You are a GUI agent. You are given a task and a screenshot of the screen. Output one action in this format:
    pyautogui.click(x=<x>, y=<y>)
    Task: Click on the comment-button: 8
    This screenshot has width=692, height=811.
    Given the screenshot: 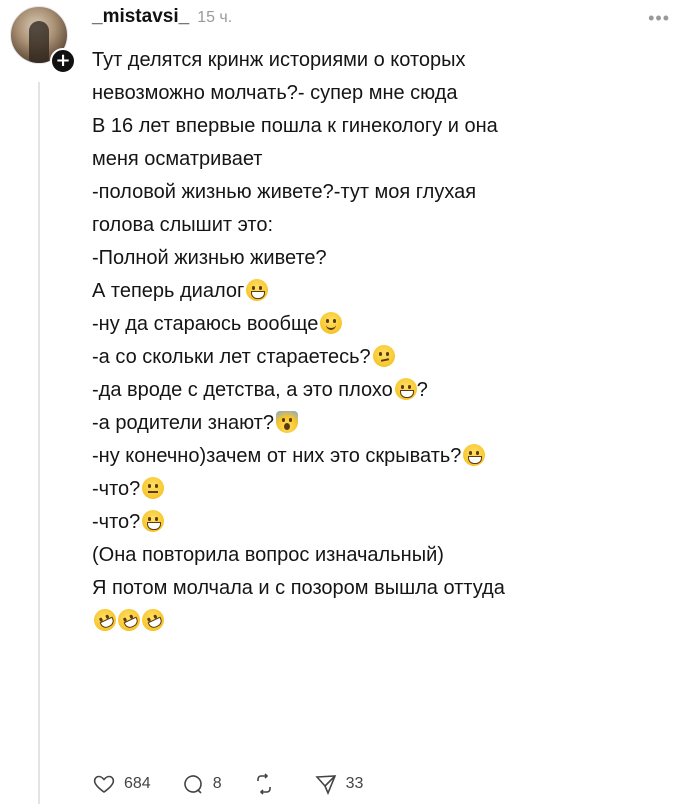 What is the action you would take?
    pyautogui.click(x=201, y=784)
    